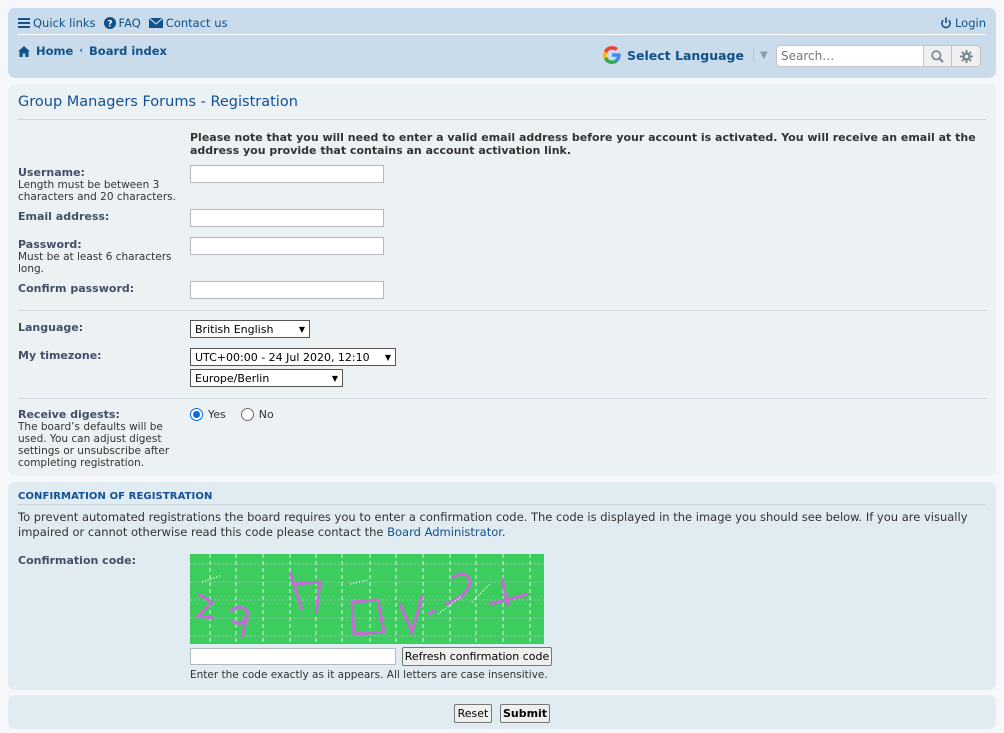 The width and height of the screenshot is (1004, 733). I want to click on question-circle-icon: ?, so click(109, 22).